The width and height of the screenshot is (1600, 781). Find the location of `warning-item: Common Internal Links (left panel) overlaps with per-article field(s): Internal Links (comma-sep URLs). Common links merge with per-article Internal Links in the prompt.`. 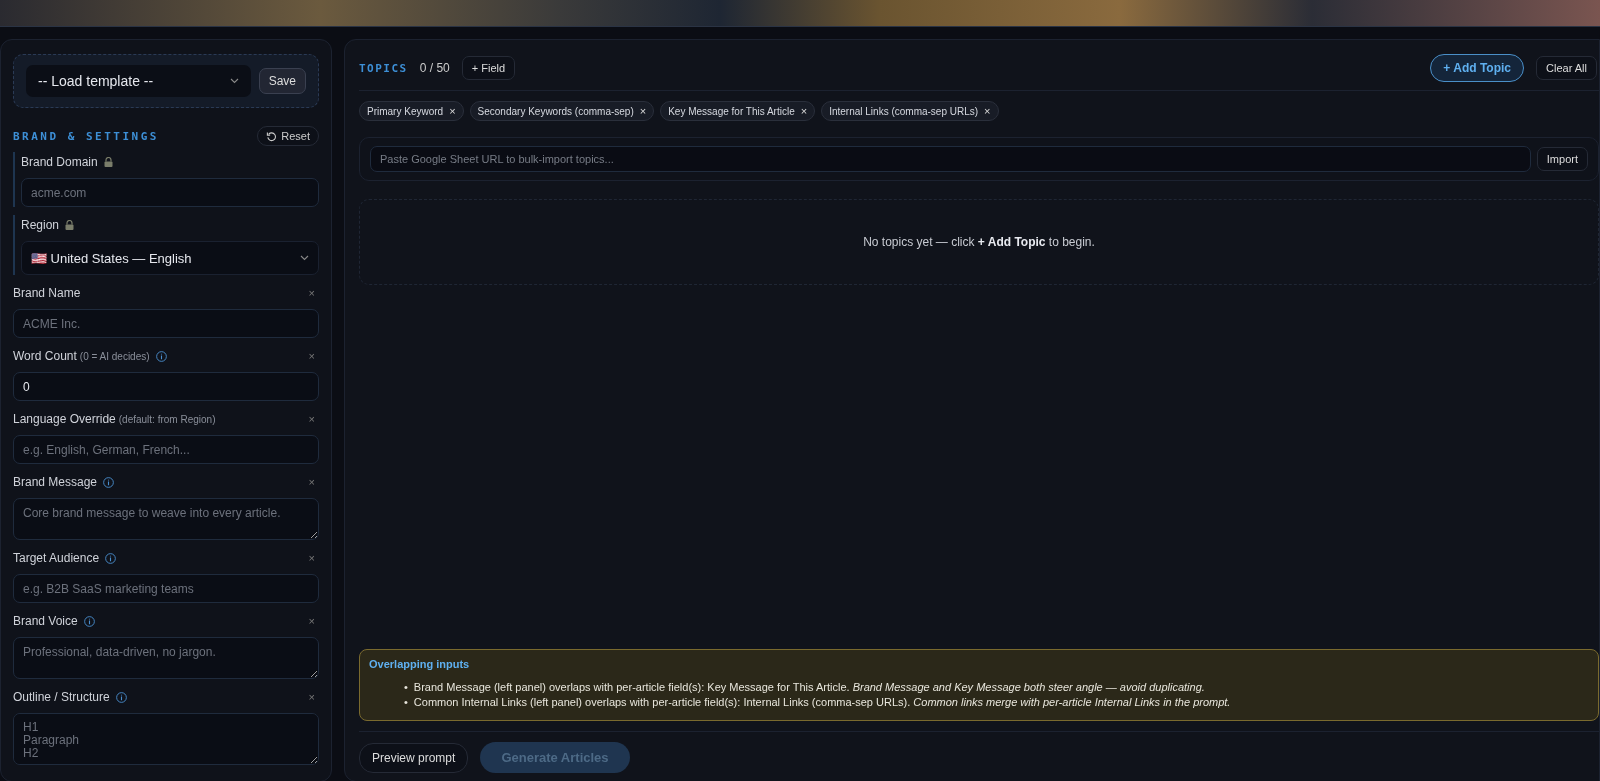

warning-item: Common Internal Links (left panel) overlaps with per-article field(s): Internal Links (comma-sep URLs). Common links merge with per-article Internal Links in the prompt. is located at coordinates (822, 702).